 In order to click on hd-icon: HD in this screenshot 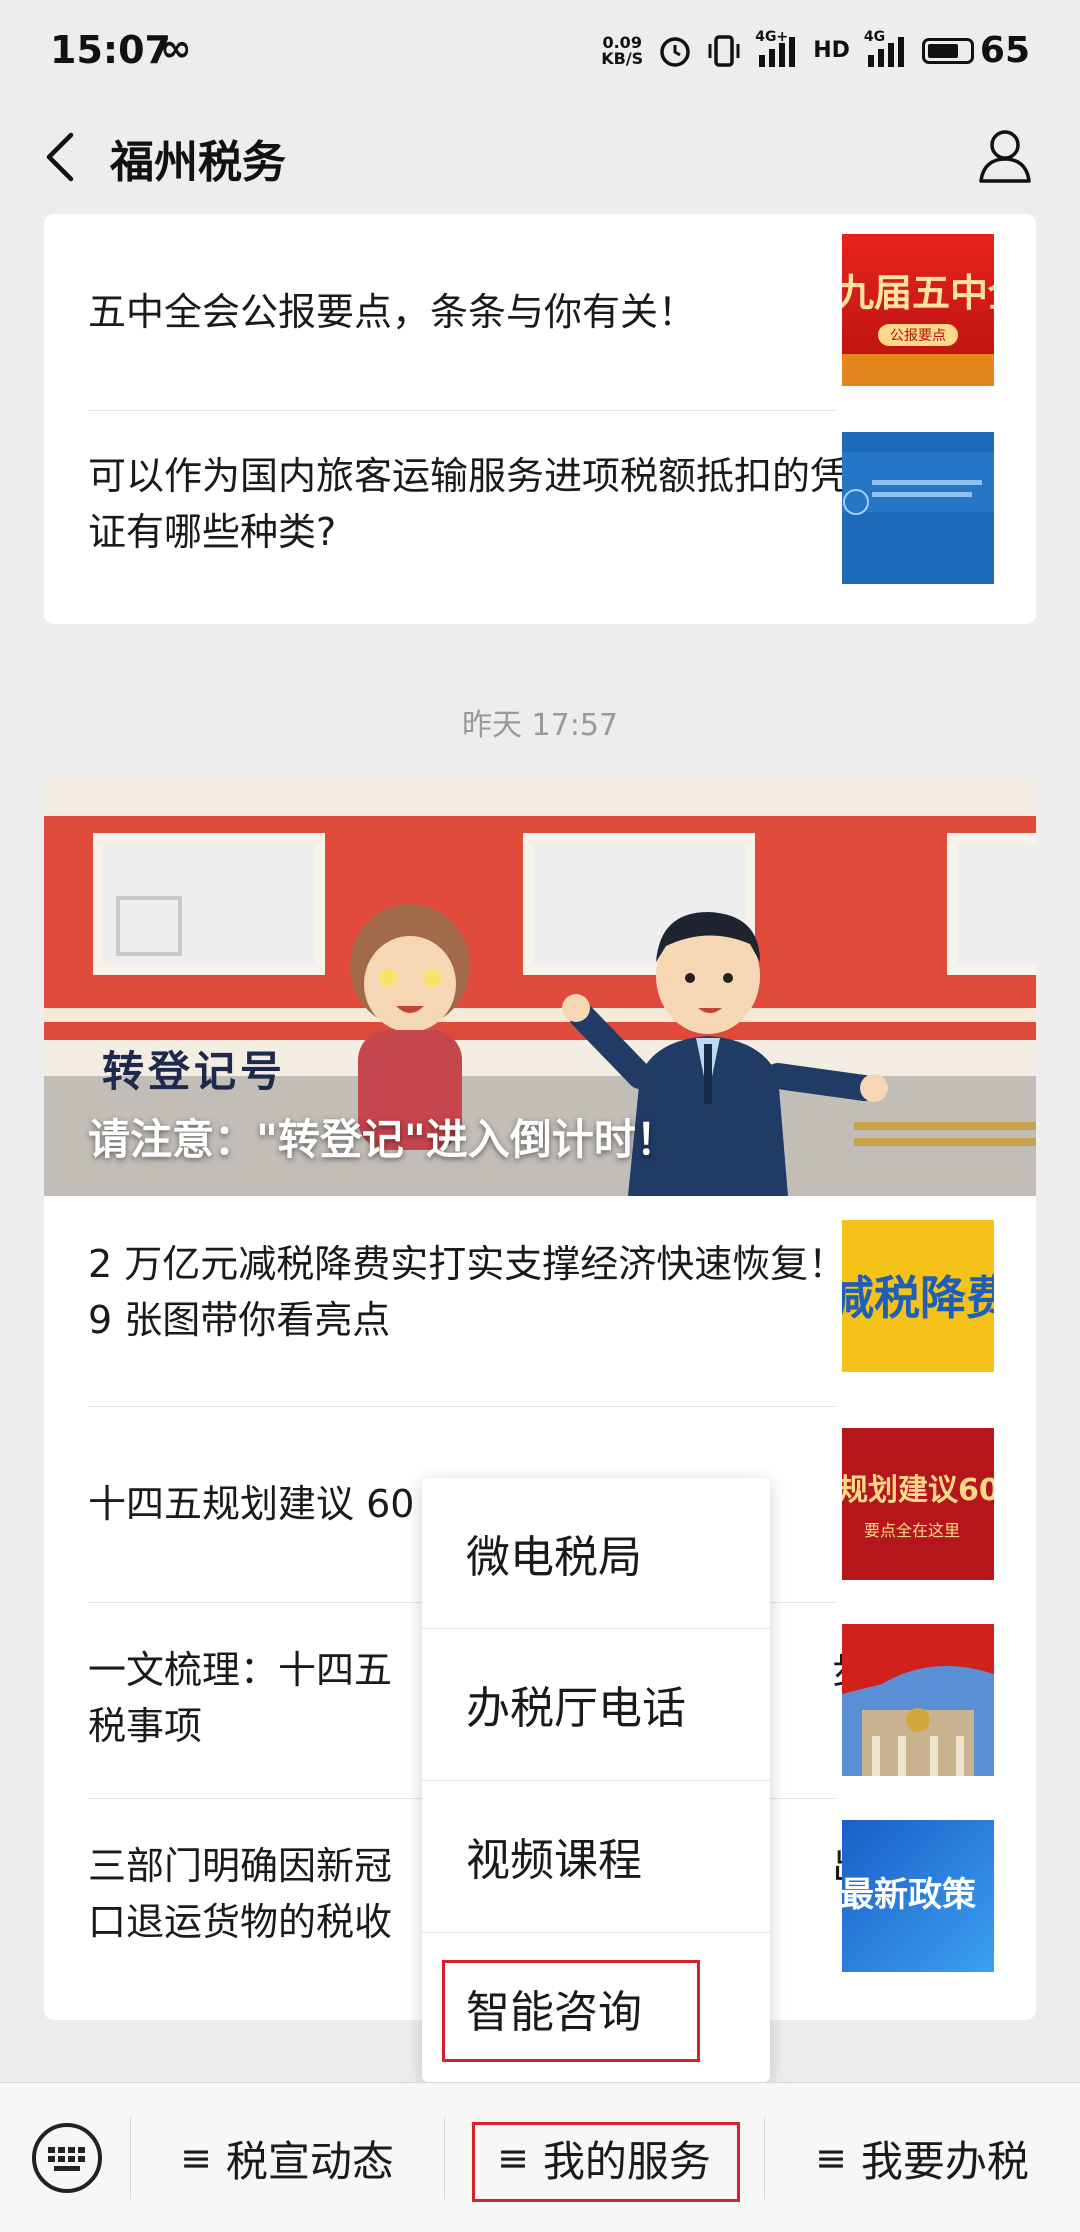, I will do `click(831, 50)`.